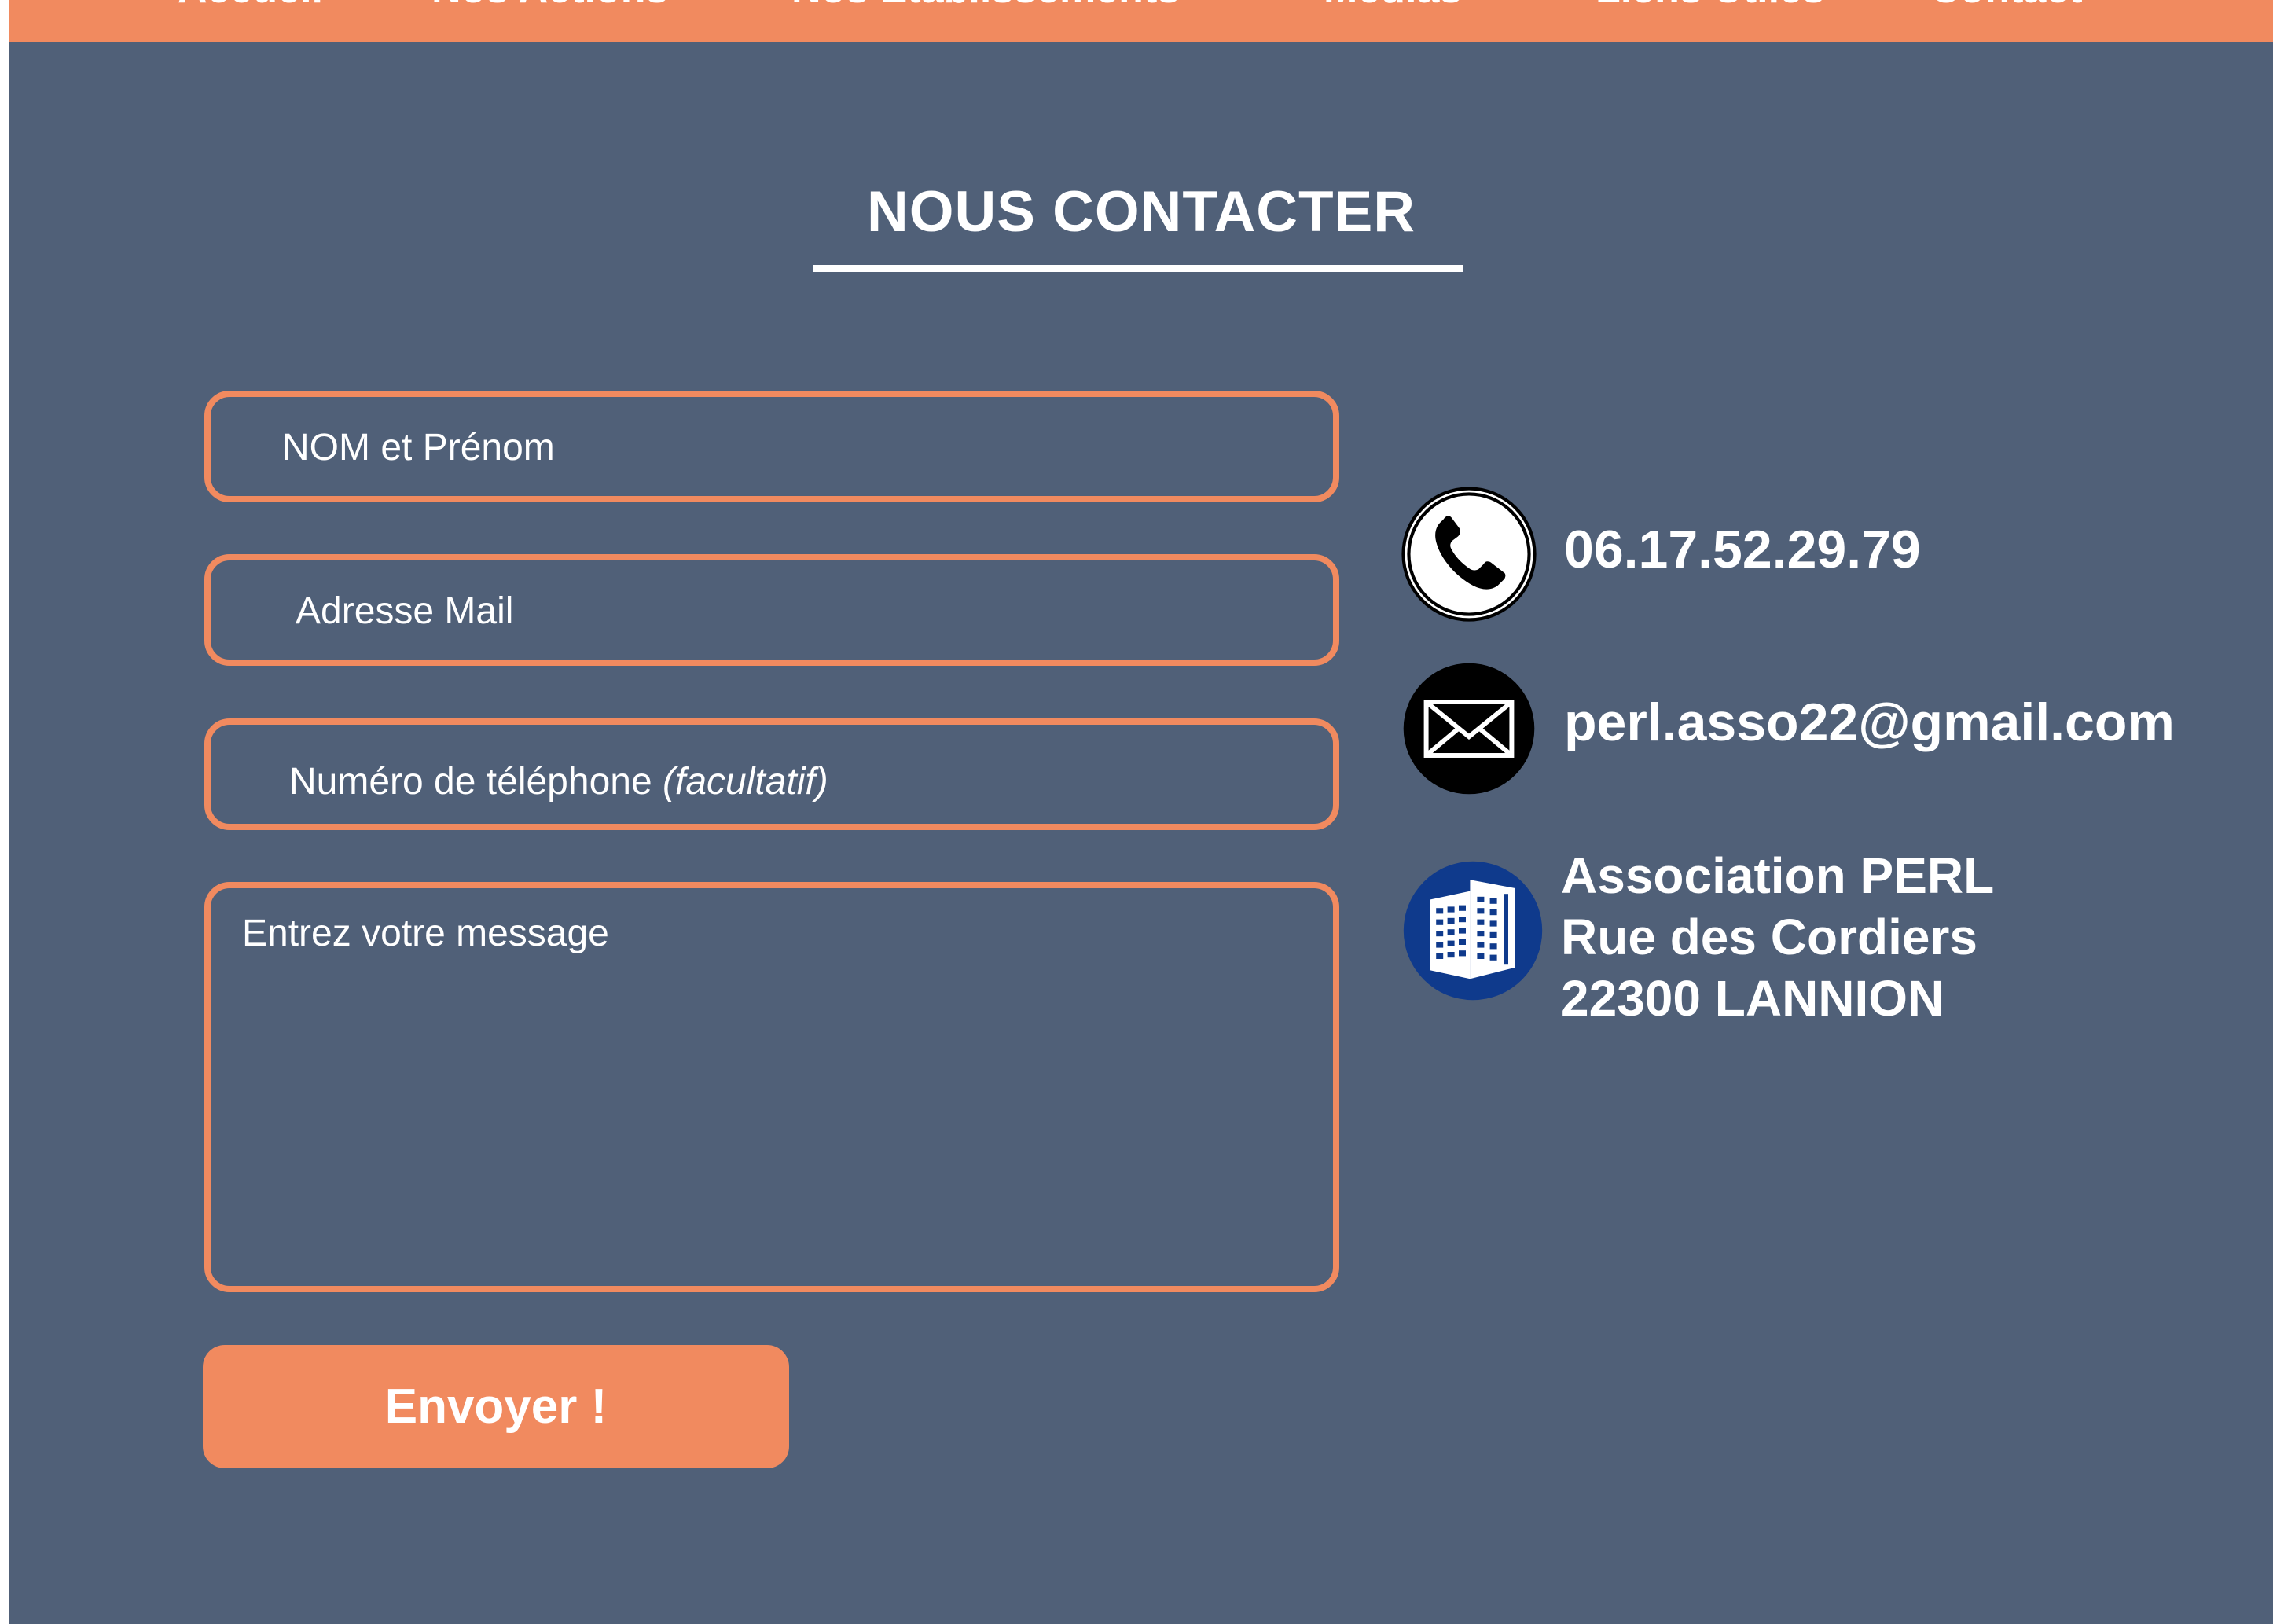 The height and width of the screenshot is (1624, 2273). What do you see at coordinates (425, 933) in the screenshot?
I see `message-field-placeholder: Entrez votre message` at bounding box center [425, 933].